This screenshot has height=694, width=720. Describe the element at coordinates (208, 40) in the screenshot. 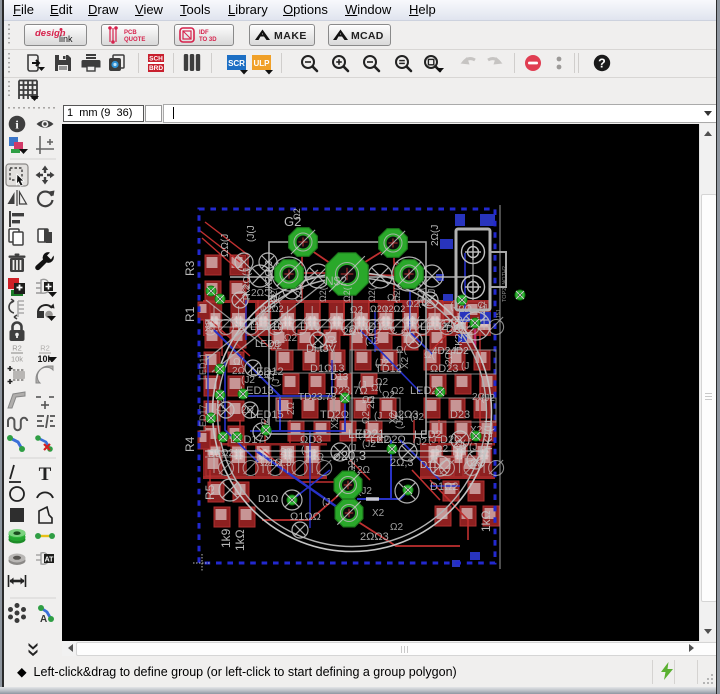

I see `svg-text: TO 3D` at that location.